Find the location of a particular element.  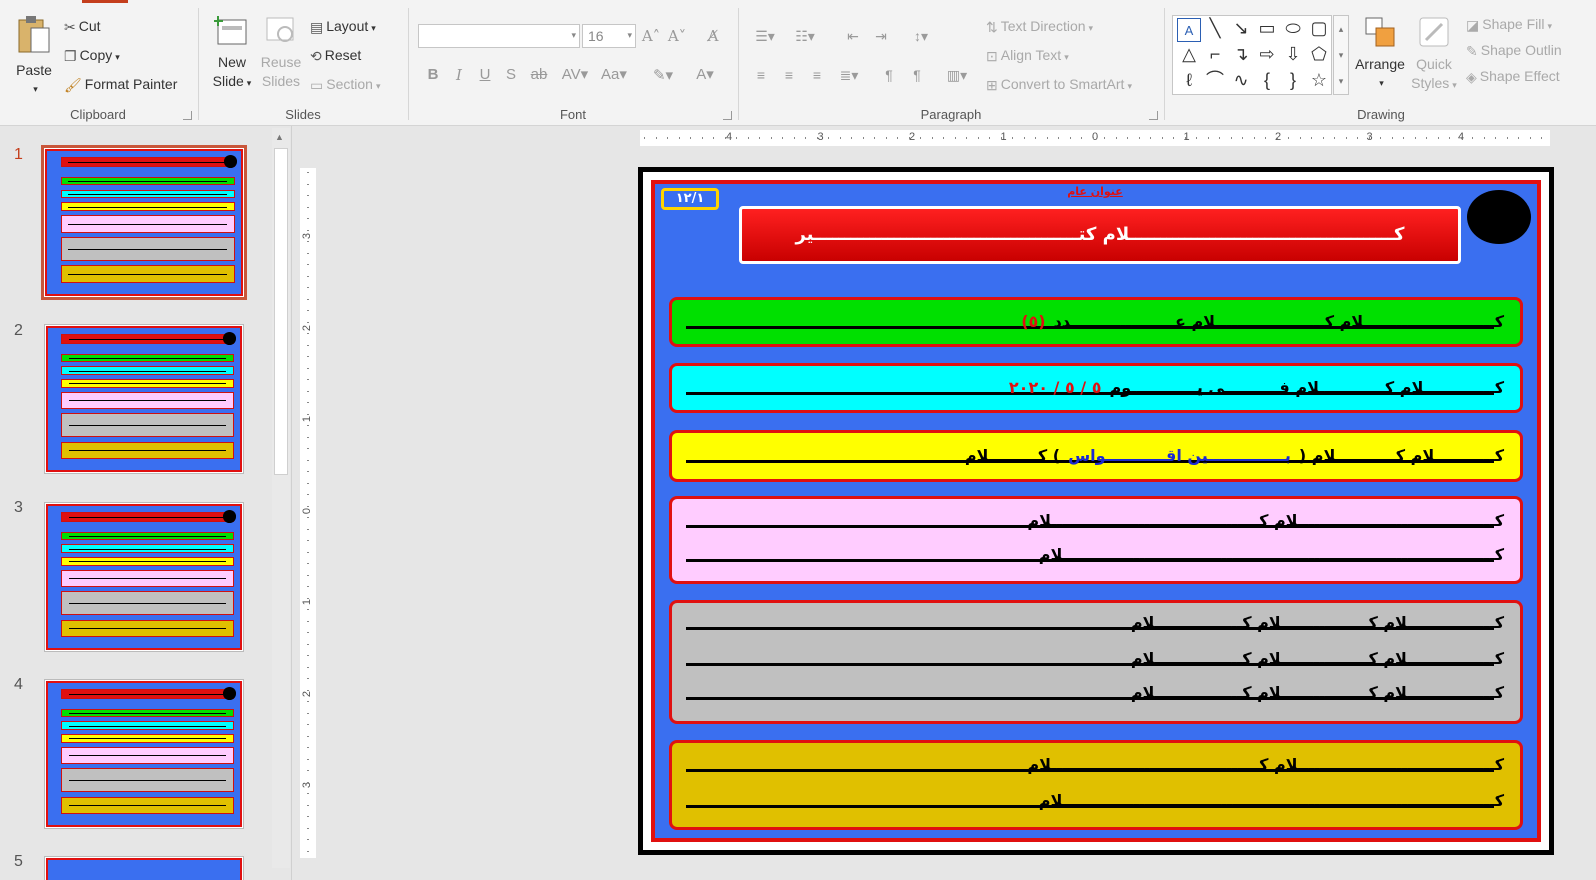

align-center-icon: ≡ is located at coordinates (789, 75).